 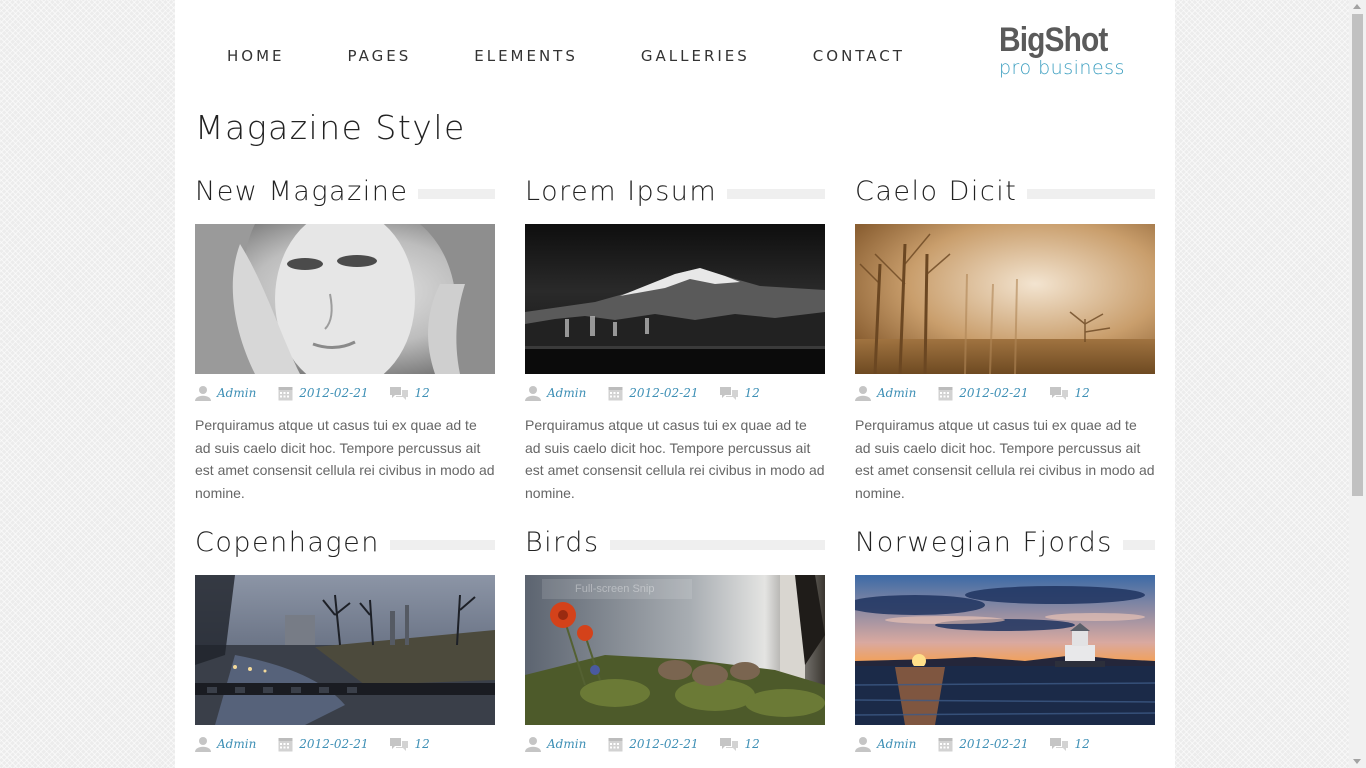 What do you see at coordinates (984, 543) in the screenshot?
I see `post-title: Norwegian Fjords` at bounding box center [984, 543].